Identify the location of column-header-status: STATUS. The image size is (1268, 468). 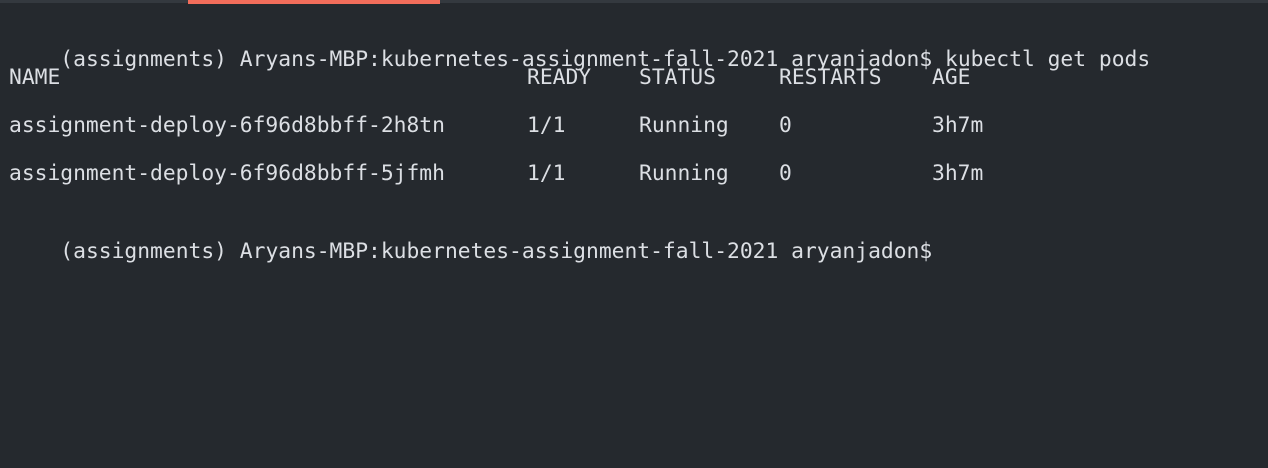
(677, 77).